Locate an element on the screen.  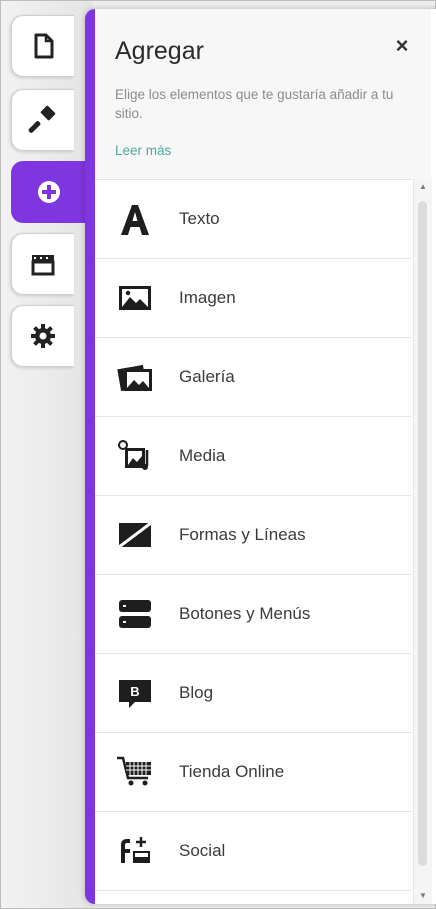
list-item-label: Media is located at coordinates (202, 455).